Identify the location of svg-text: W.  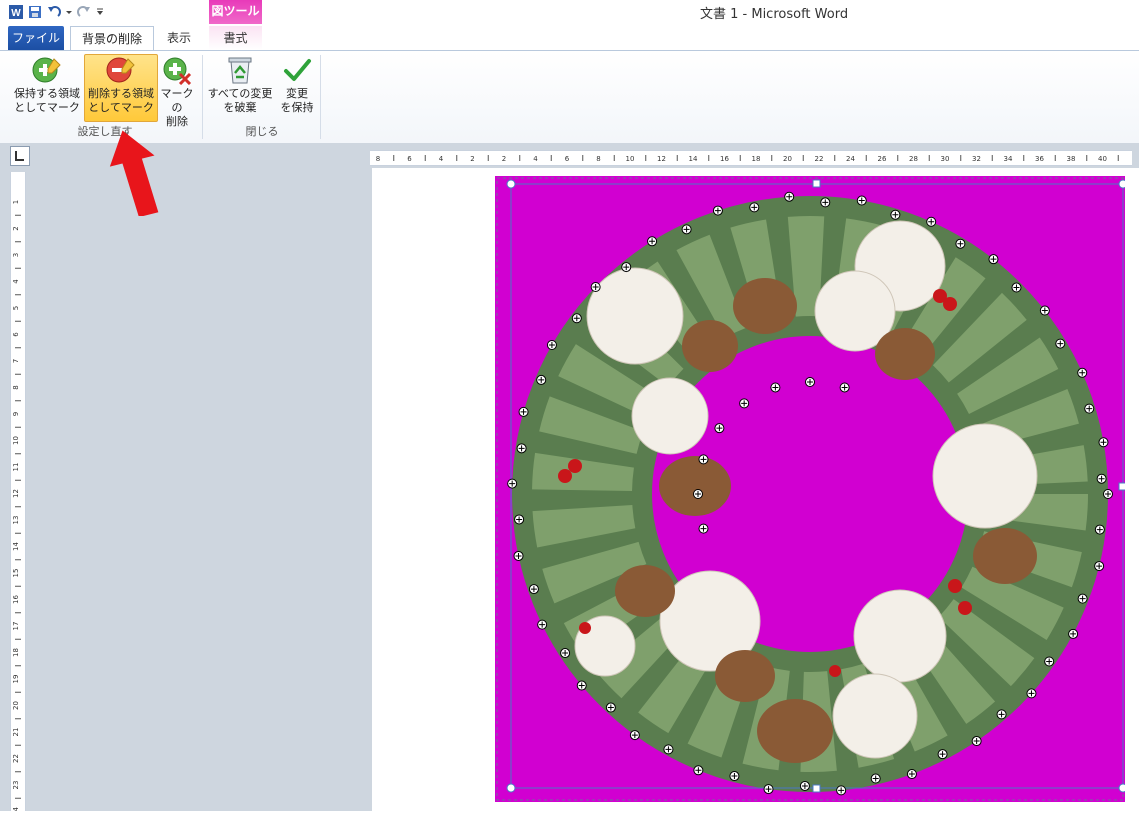
(16, 13).